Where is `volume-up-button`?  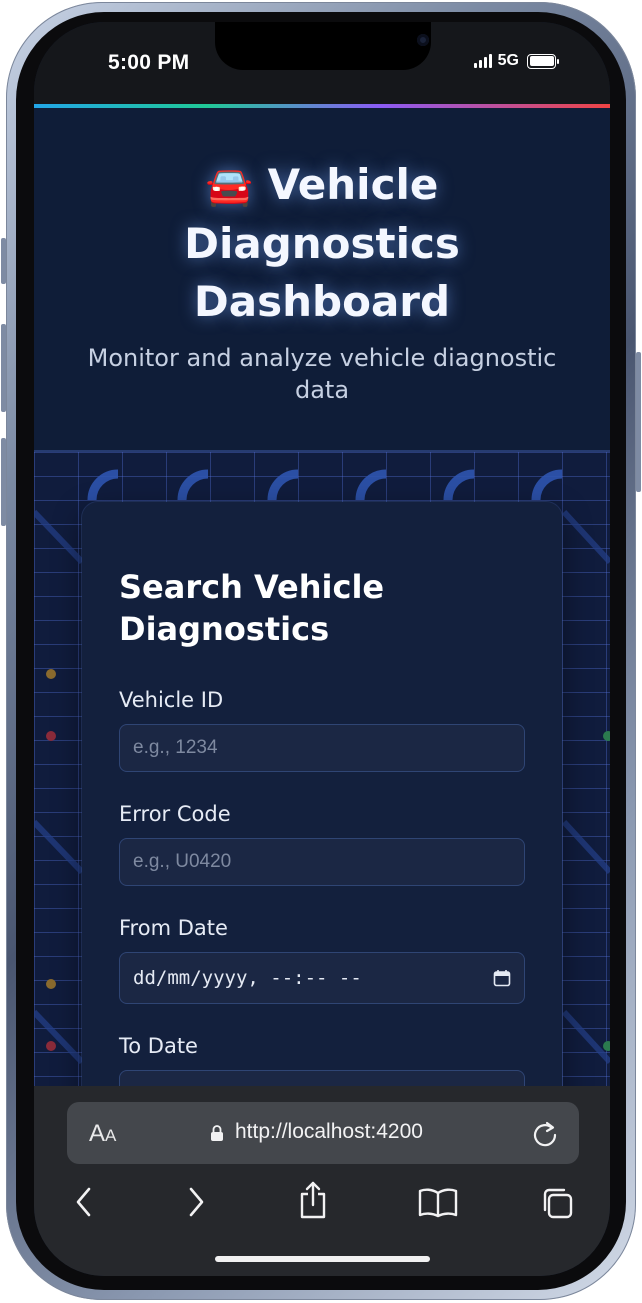
volume-up-button is located at coordinates (3, 368).